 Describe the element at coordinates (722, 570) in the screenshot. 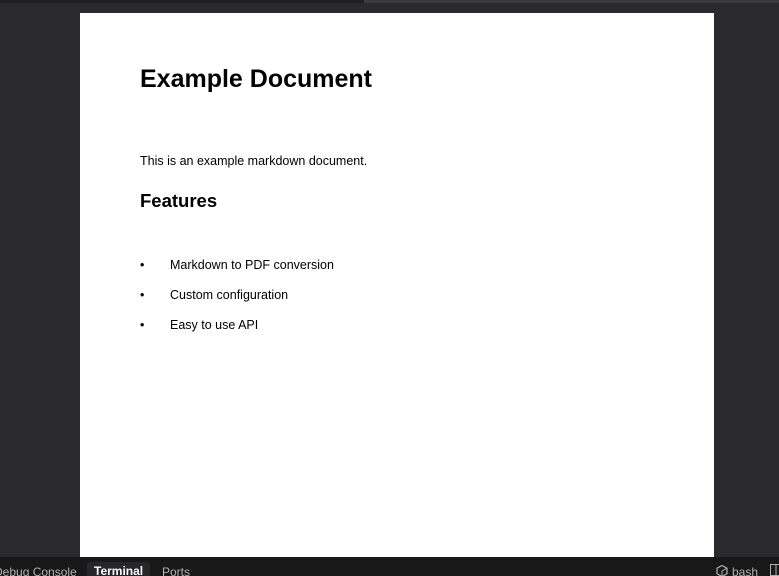

I see `terminal-shell-icon` at that location.